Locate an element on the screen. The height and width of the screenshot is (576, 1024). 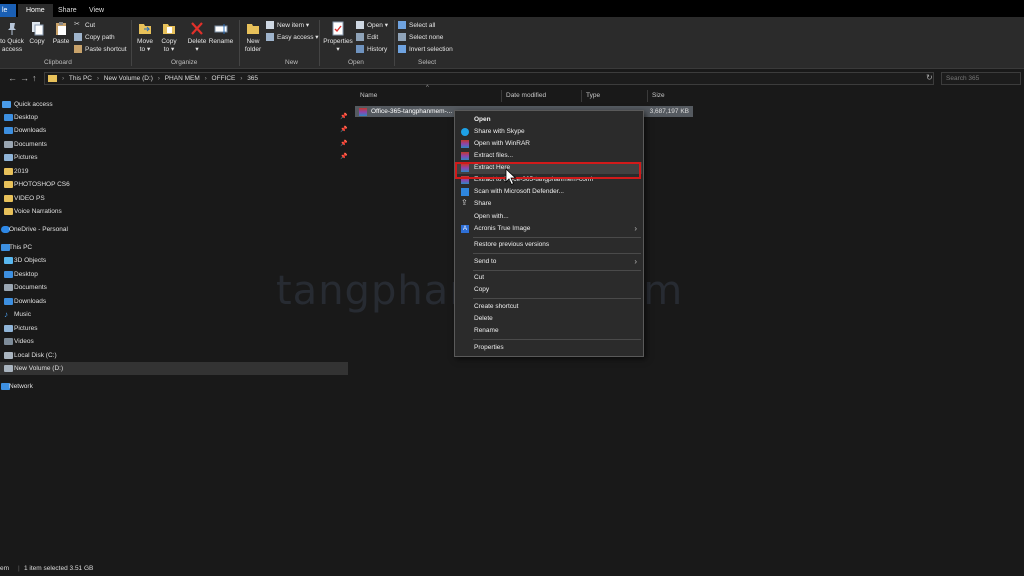
pin-label-2: access is located at coordinates (12, 49).